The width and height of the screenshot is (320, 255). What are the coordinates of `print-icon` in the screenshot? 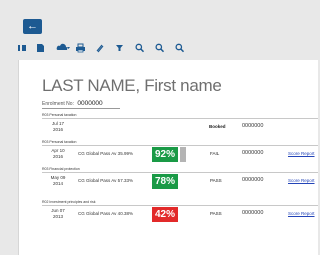 It's located at (80, 48).